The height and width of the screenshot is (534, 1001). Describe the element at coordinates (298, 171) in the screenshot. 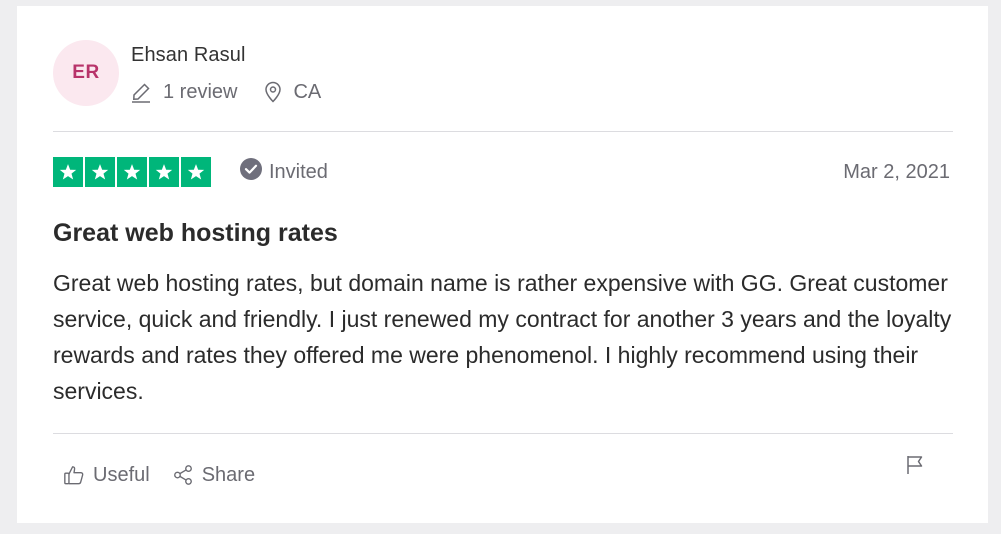

I see `invited-label: Invited` at that location.